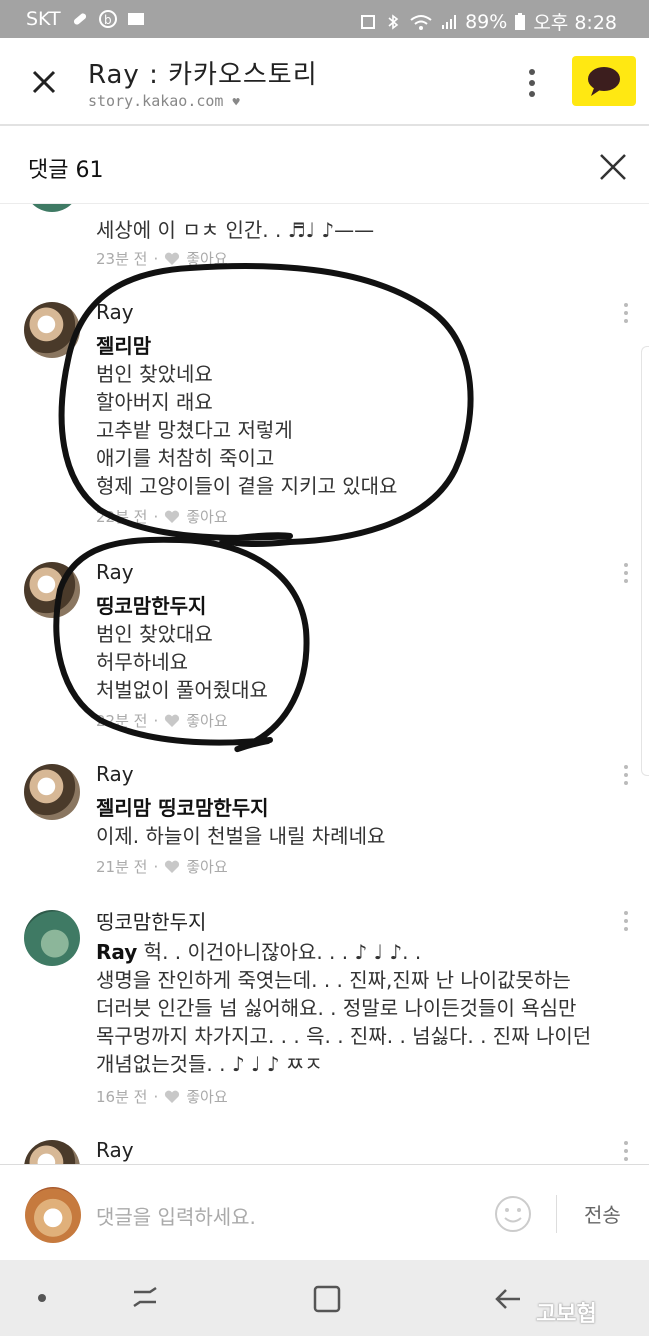 The width and height of the screenshot is (649, 1336). I want to click on emoticon-icon, so click(513, 1214).